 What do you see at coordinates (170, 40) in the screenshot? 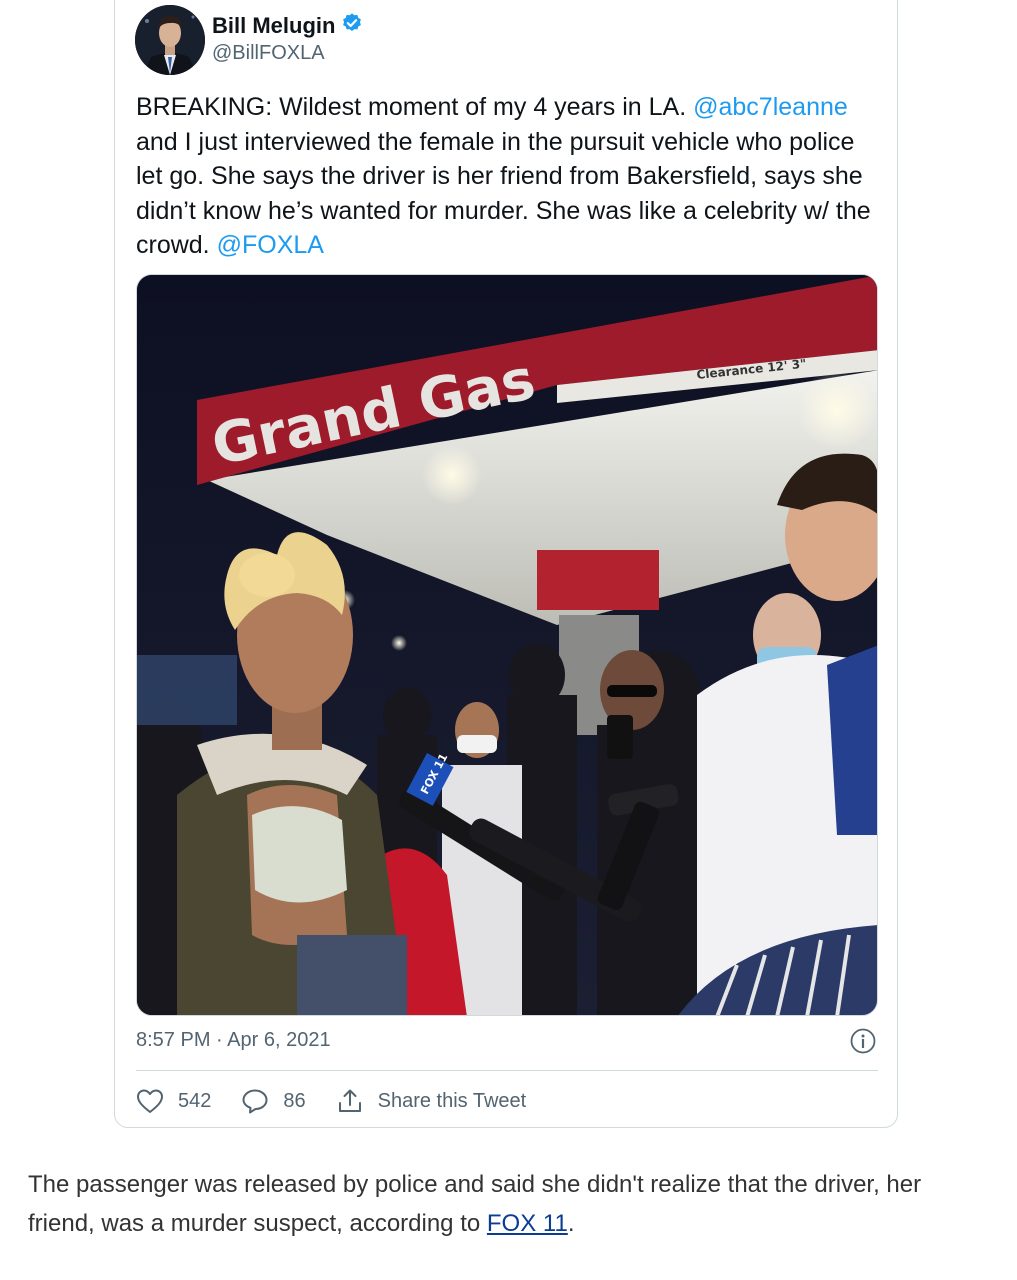
I see `author-avatar` at bounding box center [170, 40].